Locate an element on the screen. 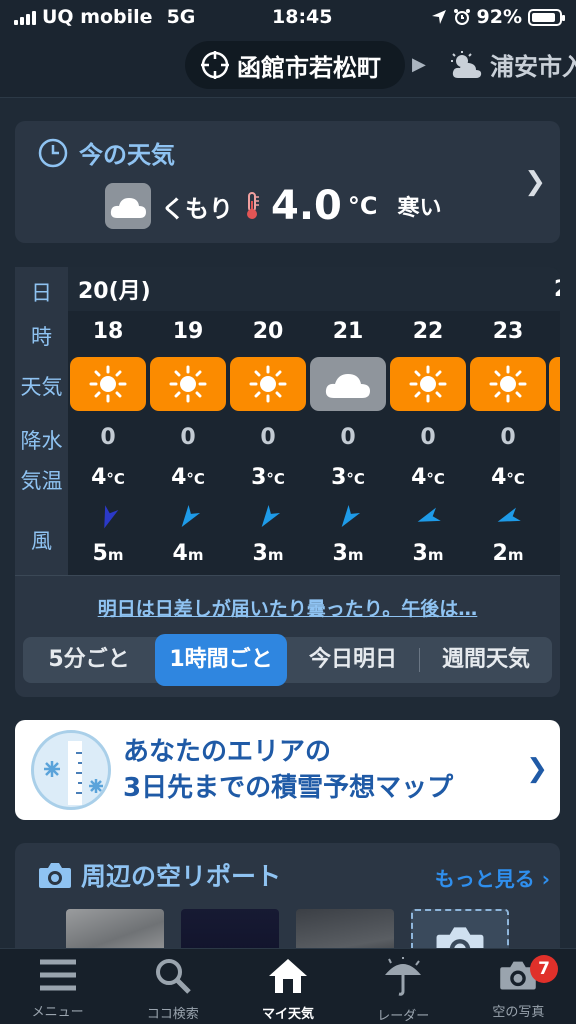 Image resolution: width=576 pixels, height=1024 pixels. signal-icon is located at coordinates (25, 17).